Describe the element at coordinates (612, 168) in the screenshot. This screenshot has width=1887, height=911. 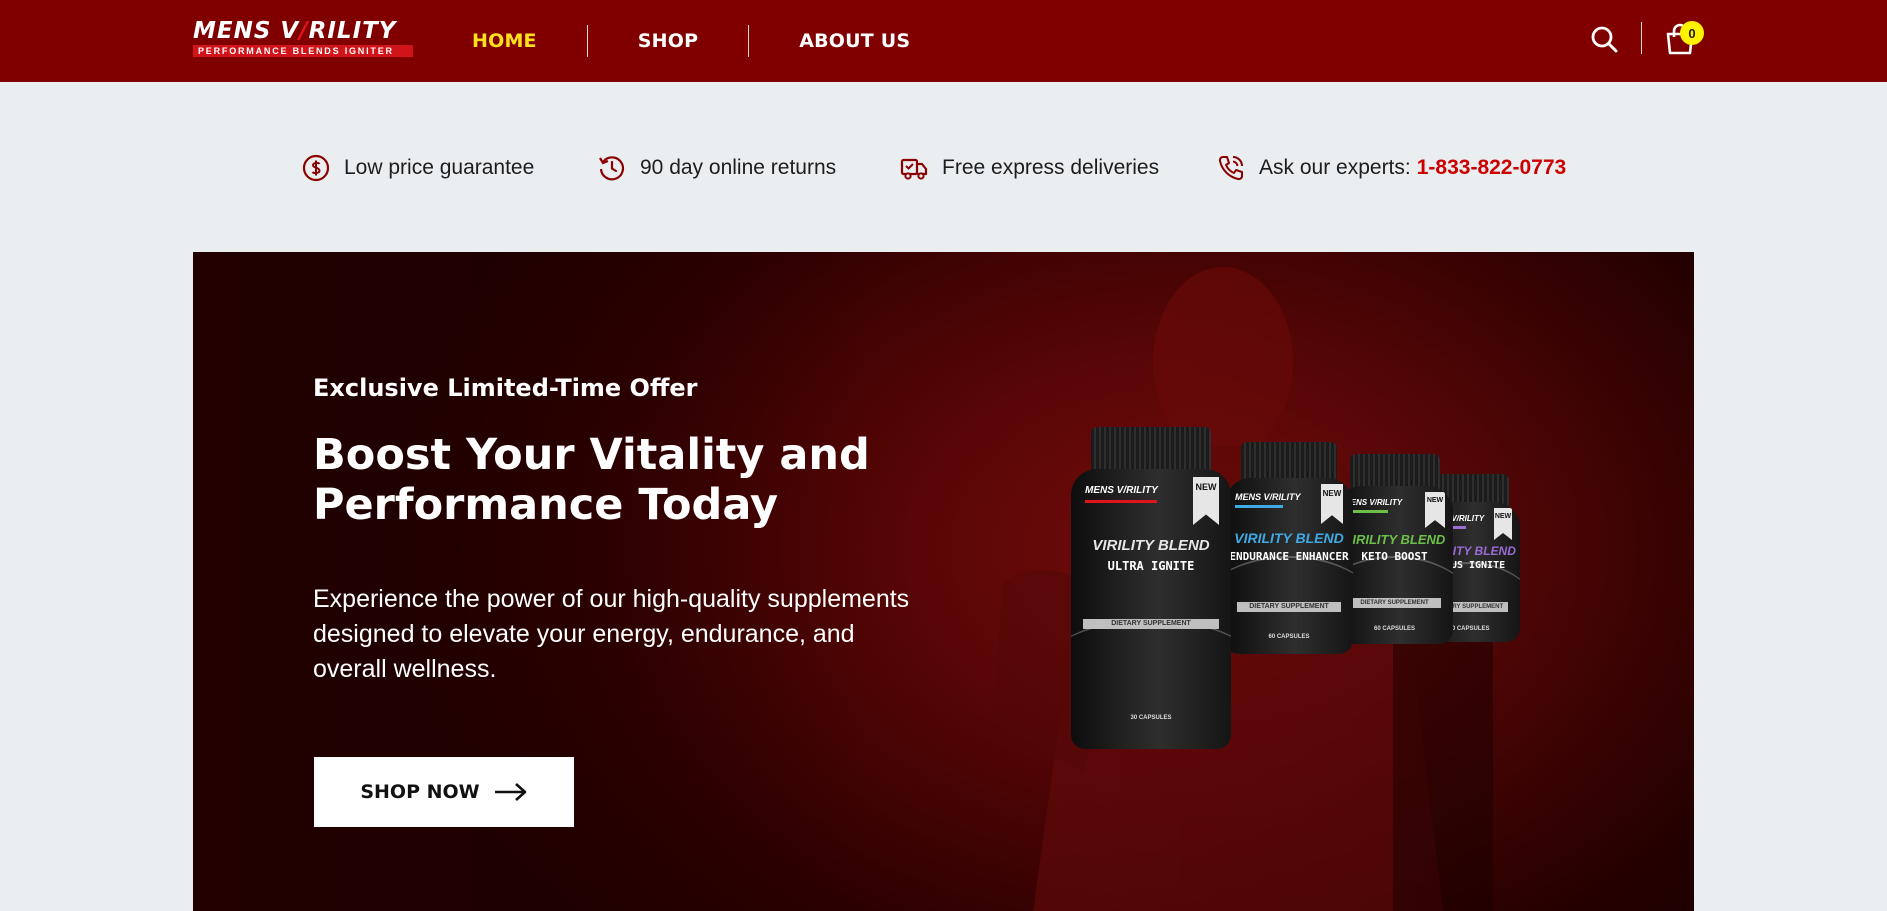
I see `history-icon` at that location.